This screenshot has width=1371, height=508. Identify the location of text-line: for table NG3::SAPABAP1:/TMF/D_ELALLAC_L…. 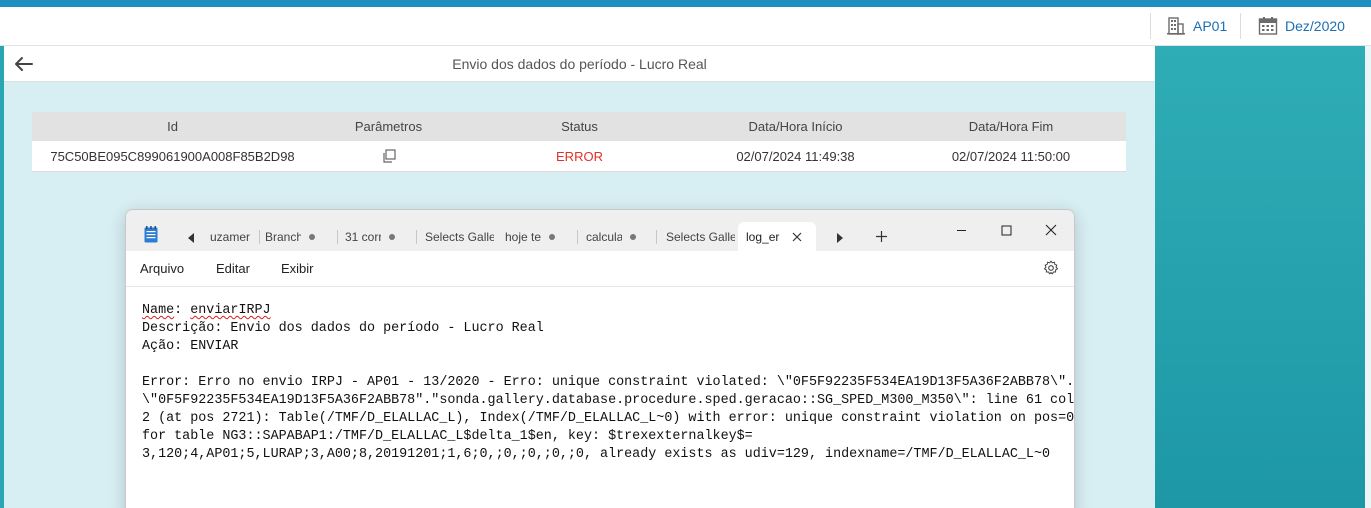
(447, 436).